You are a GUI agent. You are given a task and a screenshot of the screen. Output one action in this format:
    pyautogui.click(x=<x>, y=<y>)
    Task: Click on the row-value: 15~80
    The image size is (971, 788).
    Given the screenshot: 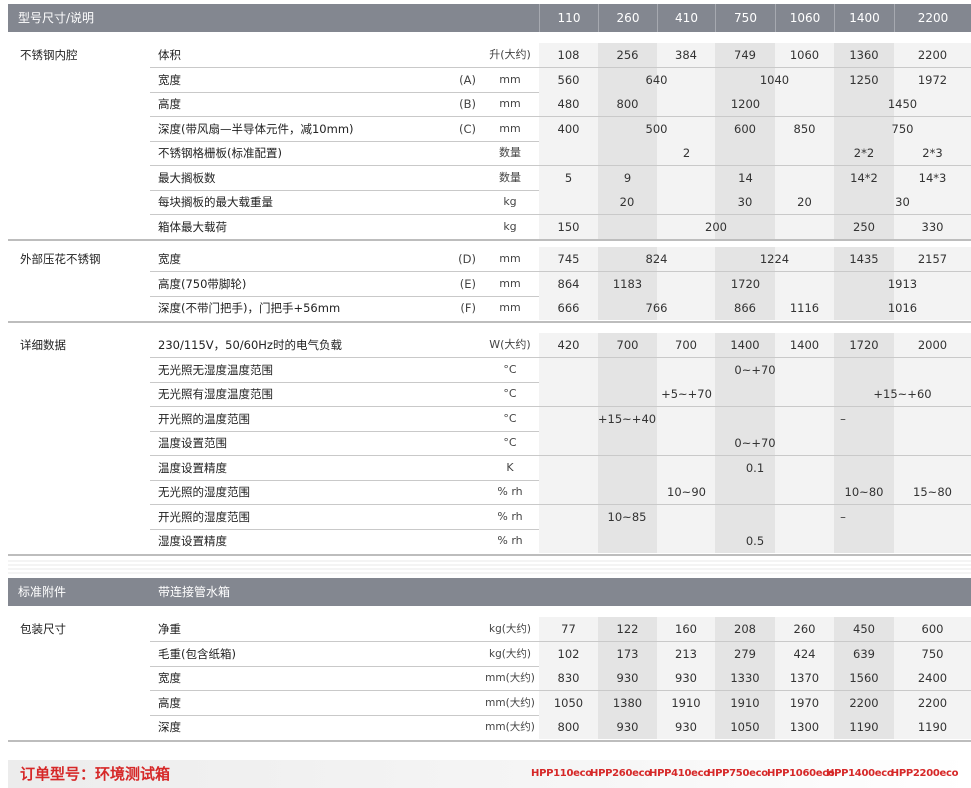 What is the action you would take?
    pyautogui.click(x=932, y=492)
    